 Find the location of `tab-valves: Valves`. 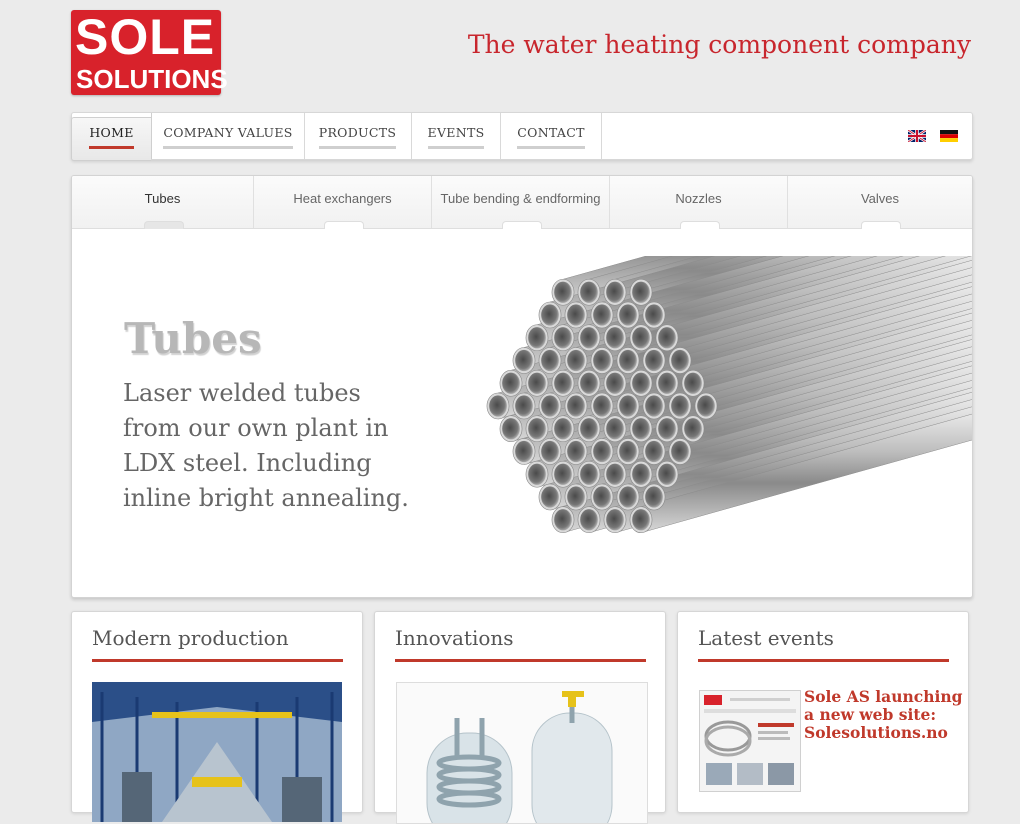

tab-valves: Valves is located at coordinates (880, 202).